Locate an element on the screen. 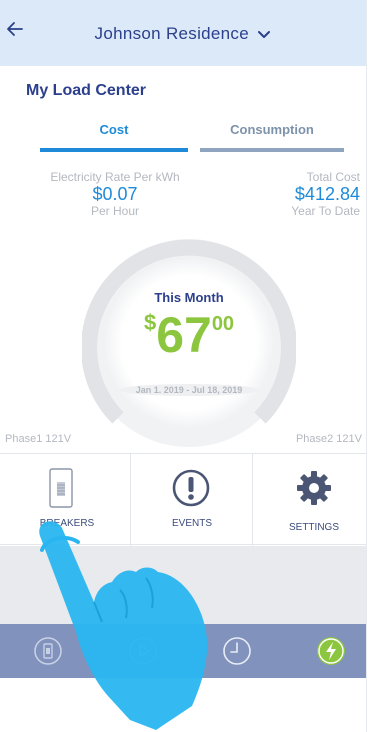 The image size is (372, 732). breakers-button: BREAKERS is located at coordinates (67, 500).